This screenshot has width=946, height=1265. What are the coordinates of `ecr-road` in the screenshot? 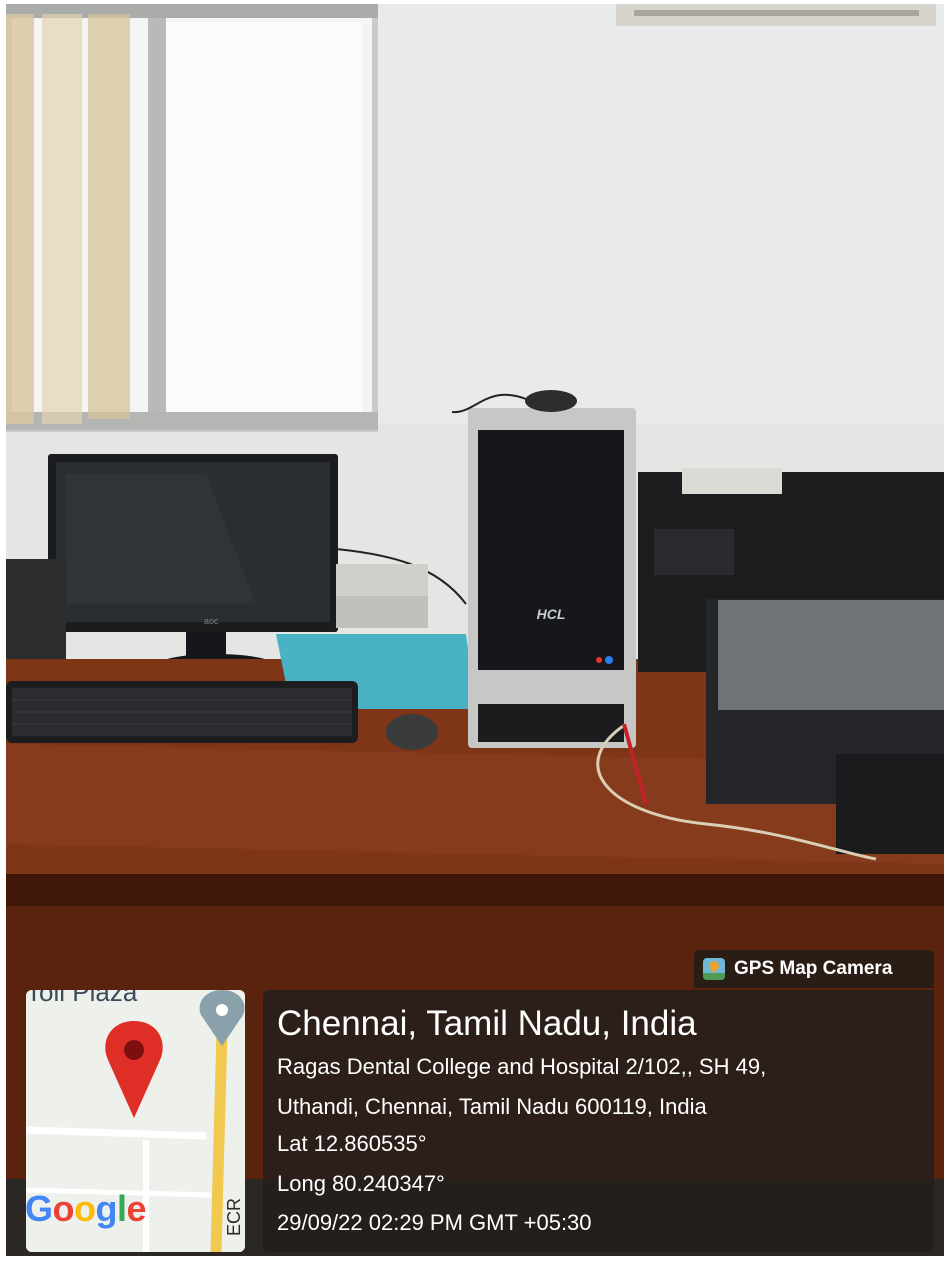 It's located at (219, 1140).